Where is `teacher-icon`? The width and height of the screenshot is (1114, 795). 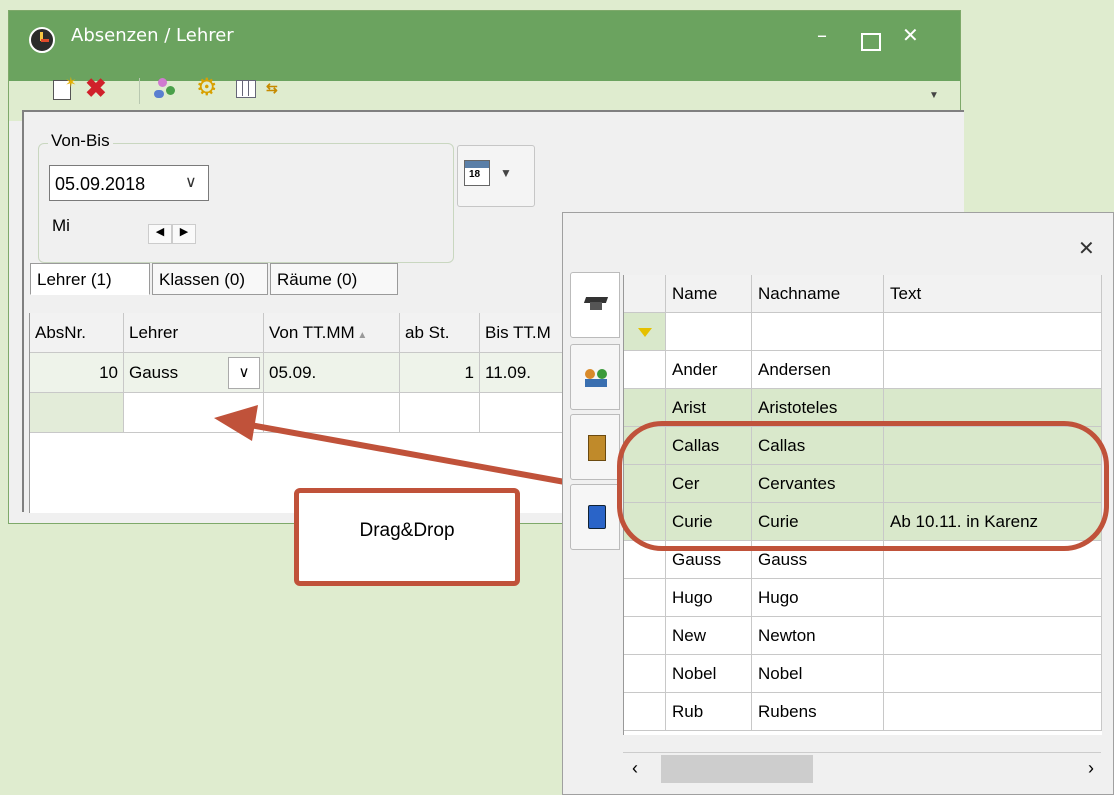
teacher-icon is located at coordinates (596, 304).